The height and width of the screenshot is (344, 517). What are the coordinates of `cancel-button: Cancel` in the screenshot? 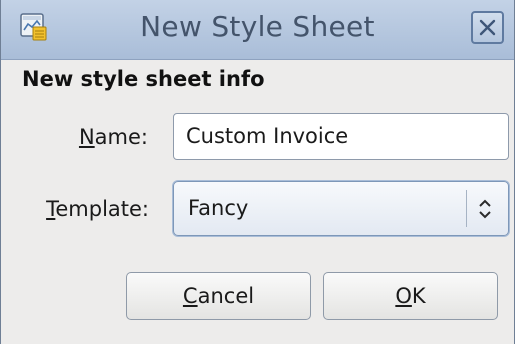 It's located at (218, 296).